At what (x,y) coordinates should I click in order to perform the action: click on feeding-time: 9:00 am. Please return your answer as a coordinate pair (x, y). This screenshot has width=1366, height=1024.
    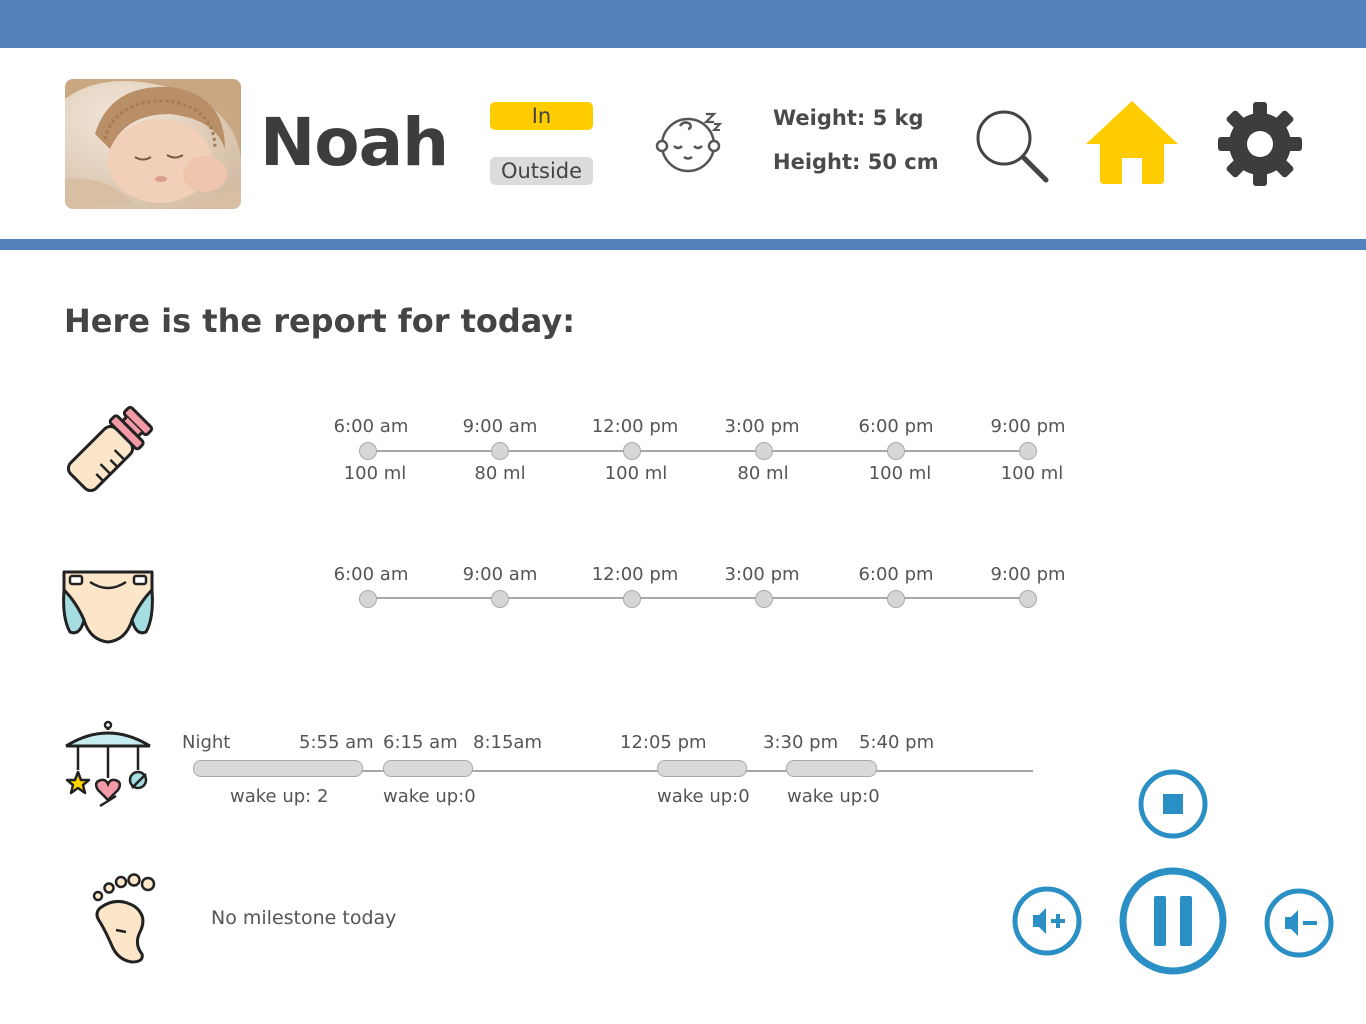
    Looking at the image, I should click on (500, 426).